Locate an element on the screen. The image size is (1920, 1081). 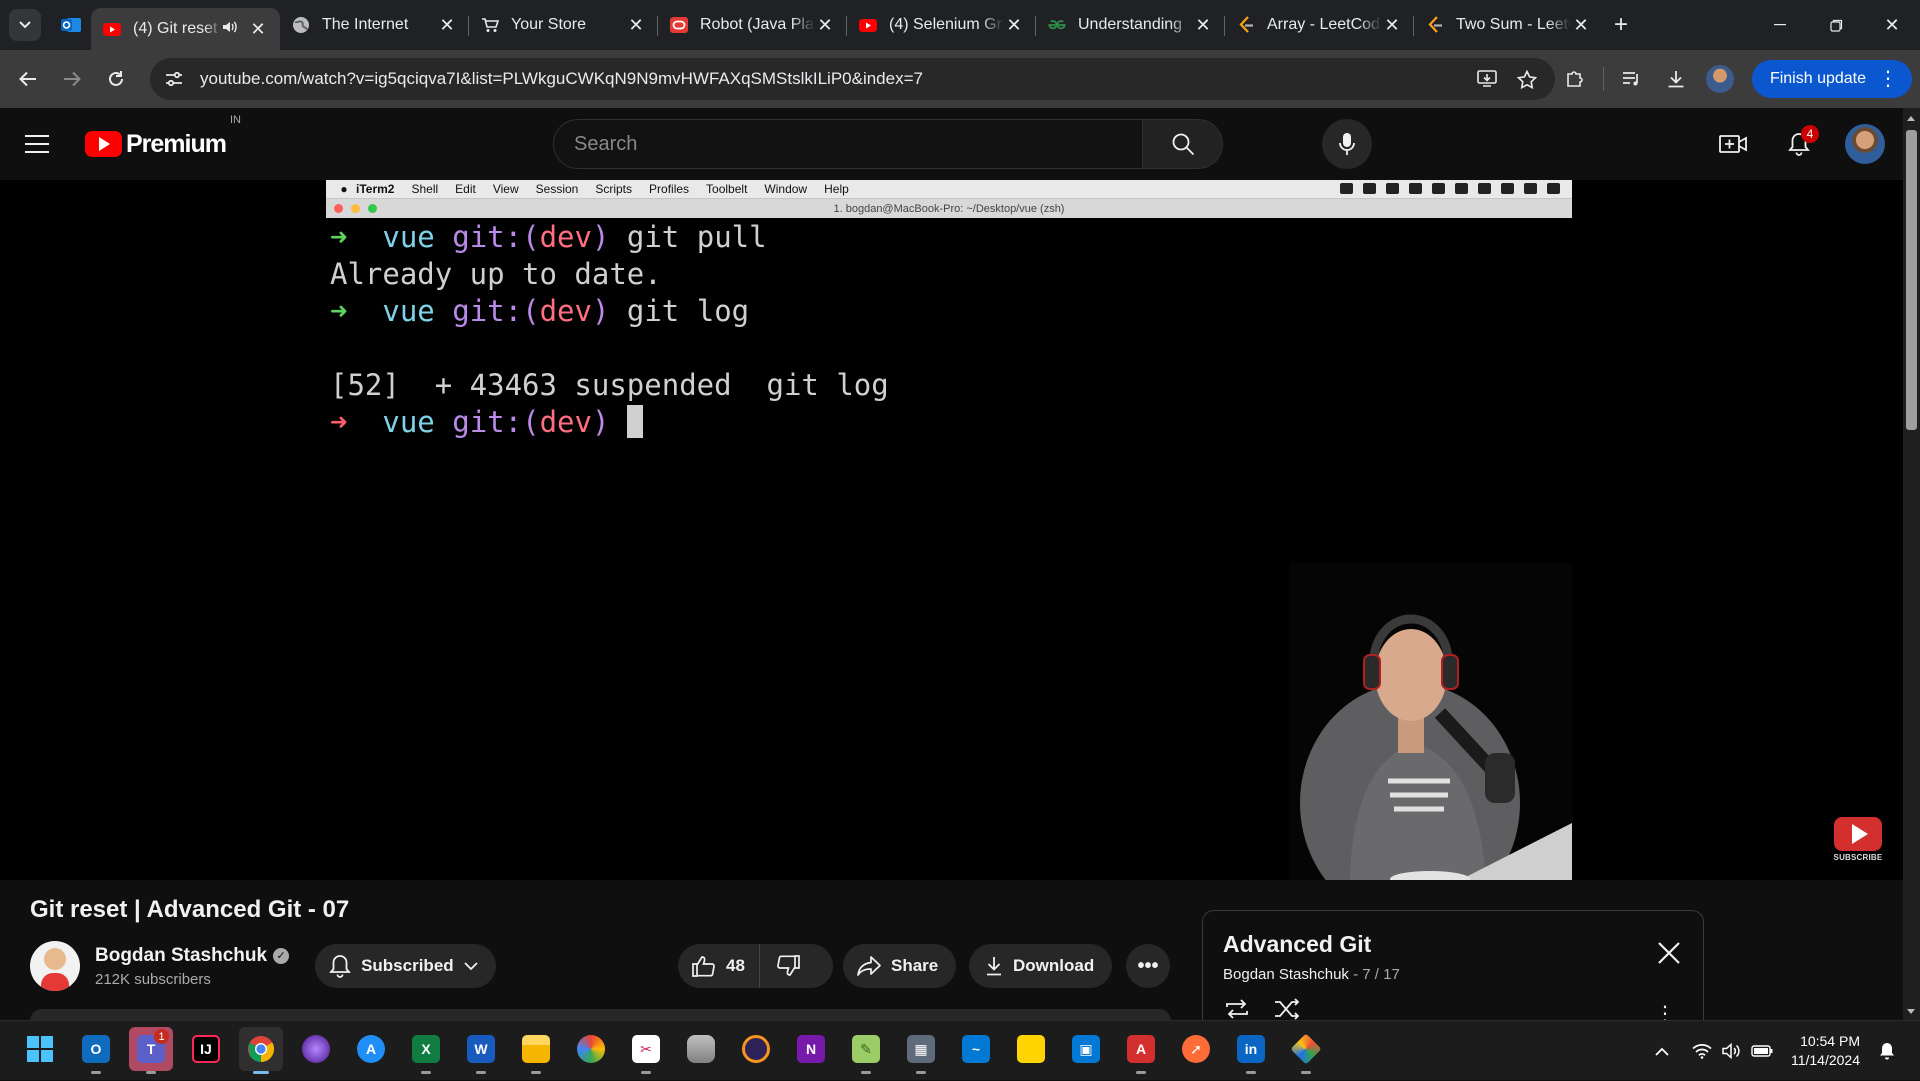
taskbar-purple-app is located at coordinates (316, 1049).